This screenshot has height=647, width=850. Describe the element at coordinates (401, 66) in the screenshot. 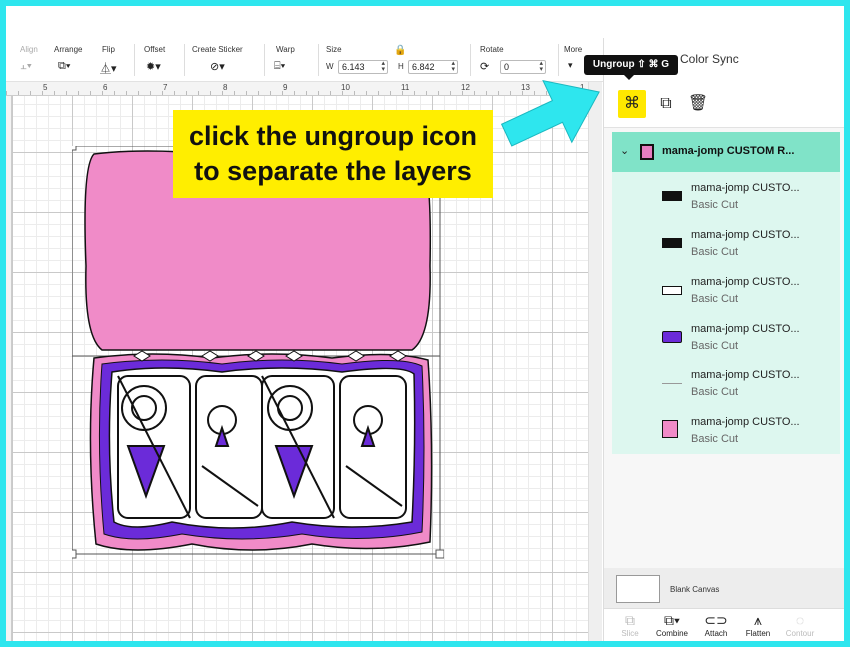

I see `height-label: H` at that location.